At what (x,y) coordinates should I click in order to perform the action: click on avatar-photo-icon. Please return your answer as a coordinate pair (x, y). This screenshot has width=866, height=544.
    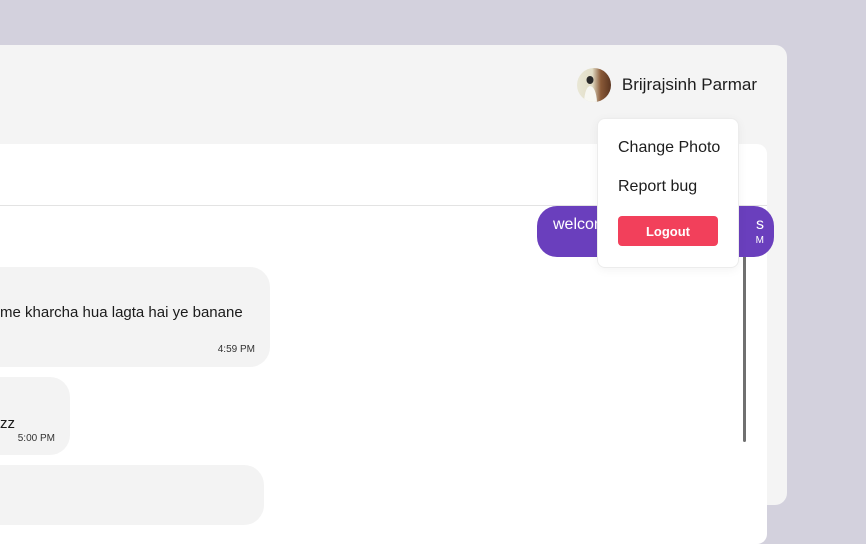
    Looking at the image, I should click on (590, 89).